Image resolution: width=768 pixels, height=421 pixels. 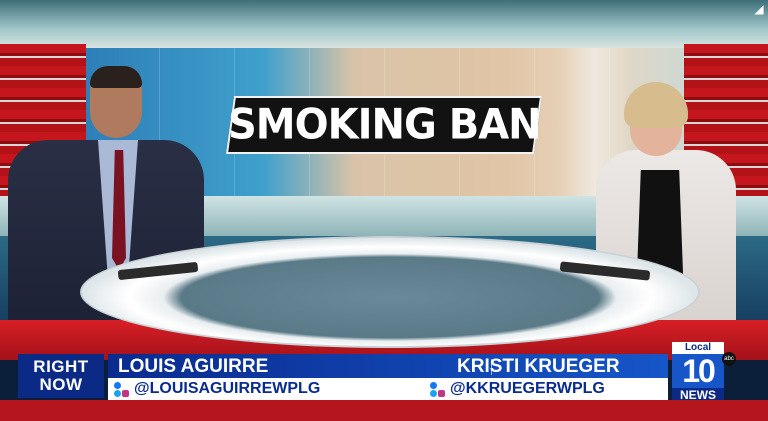 I want to click on anchor-left-handle-group: @LOUISAGUIRREWPLG, so click(x=217, y=389).